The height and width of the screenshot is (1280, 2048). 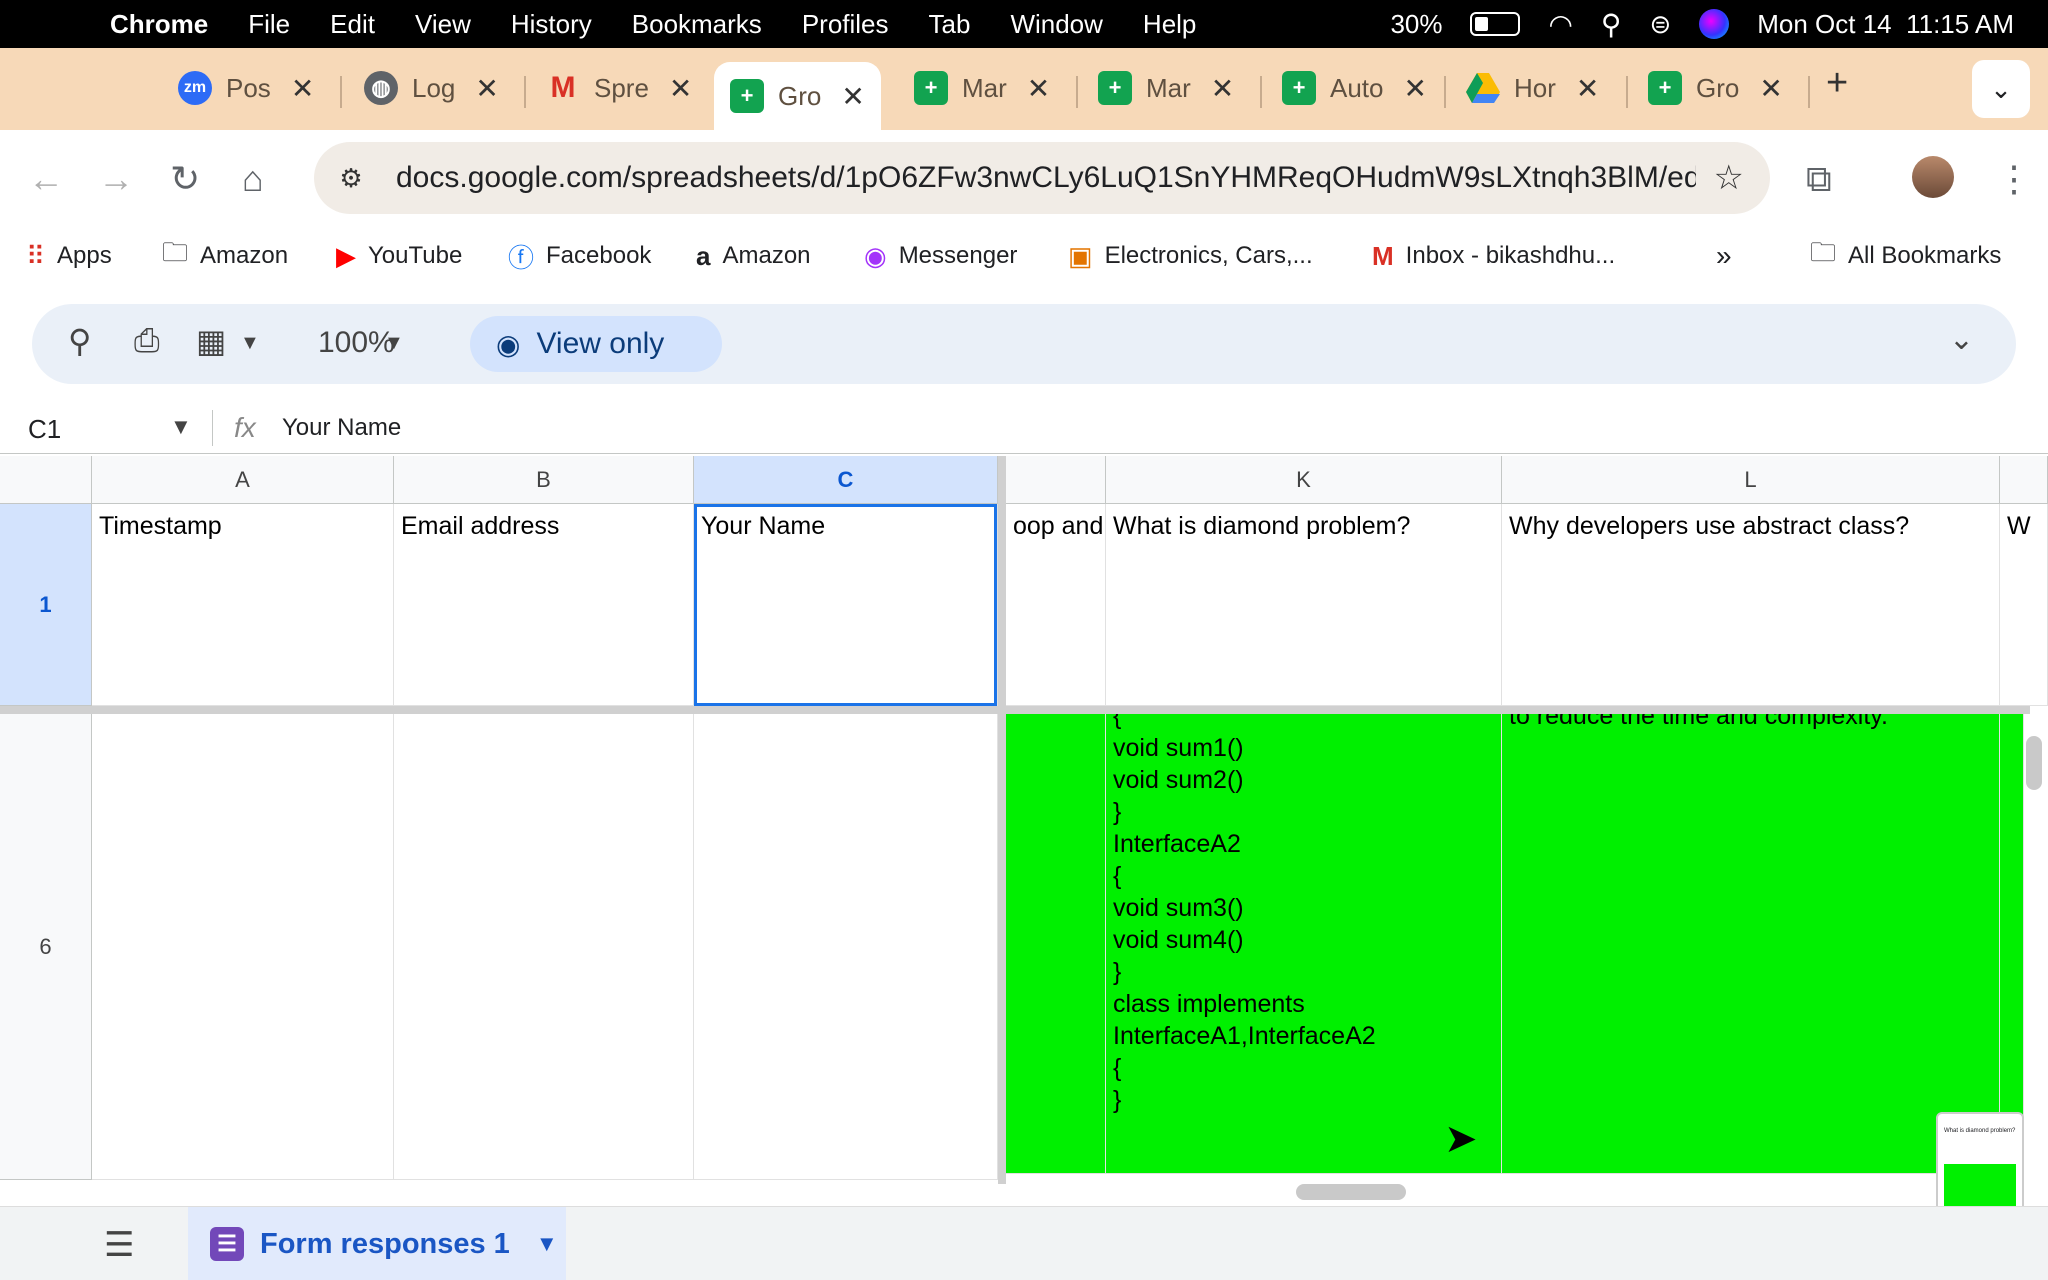 I want to click on column-header-l: L, so click(x=1751, y=480).